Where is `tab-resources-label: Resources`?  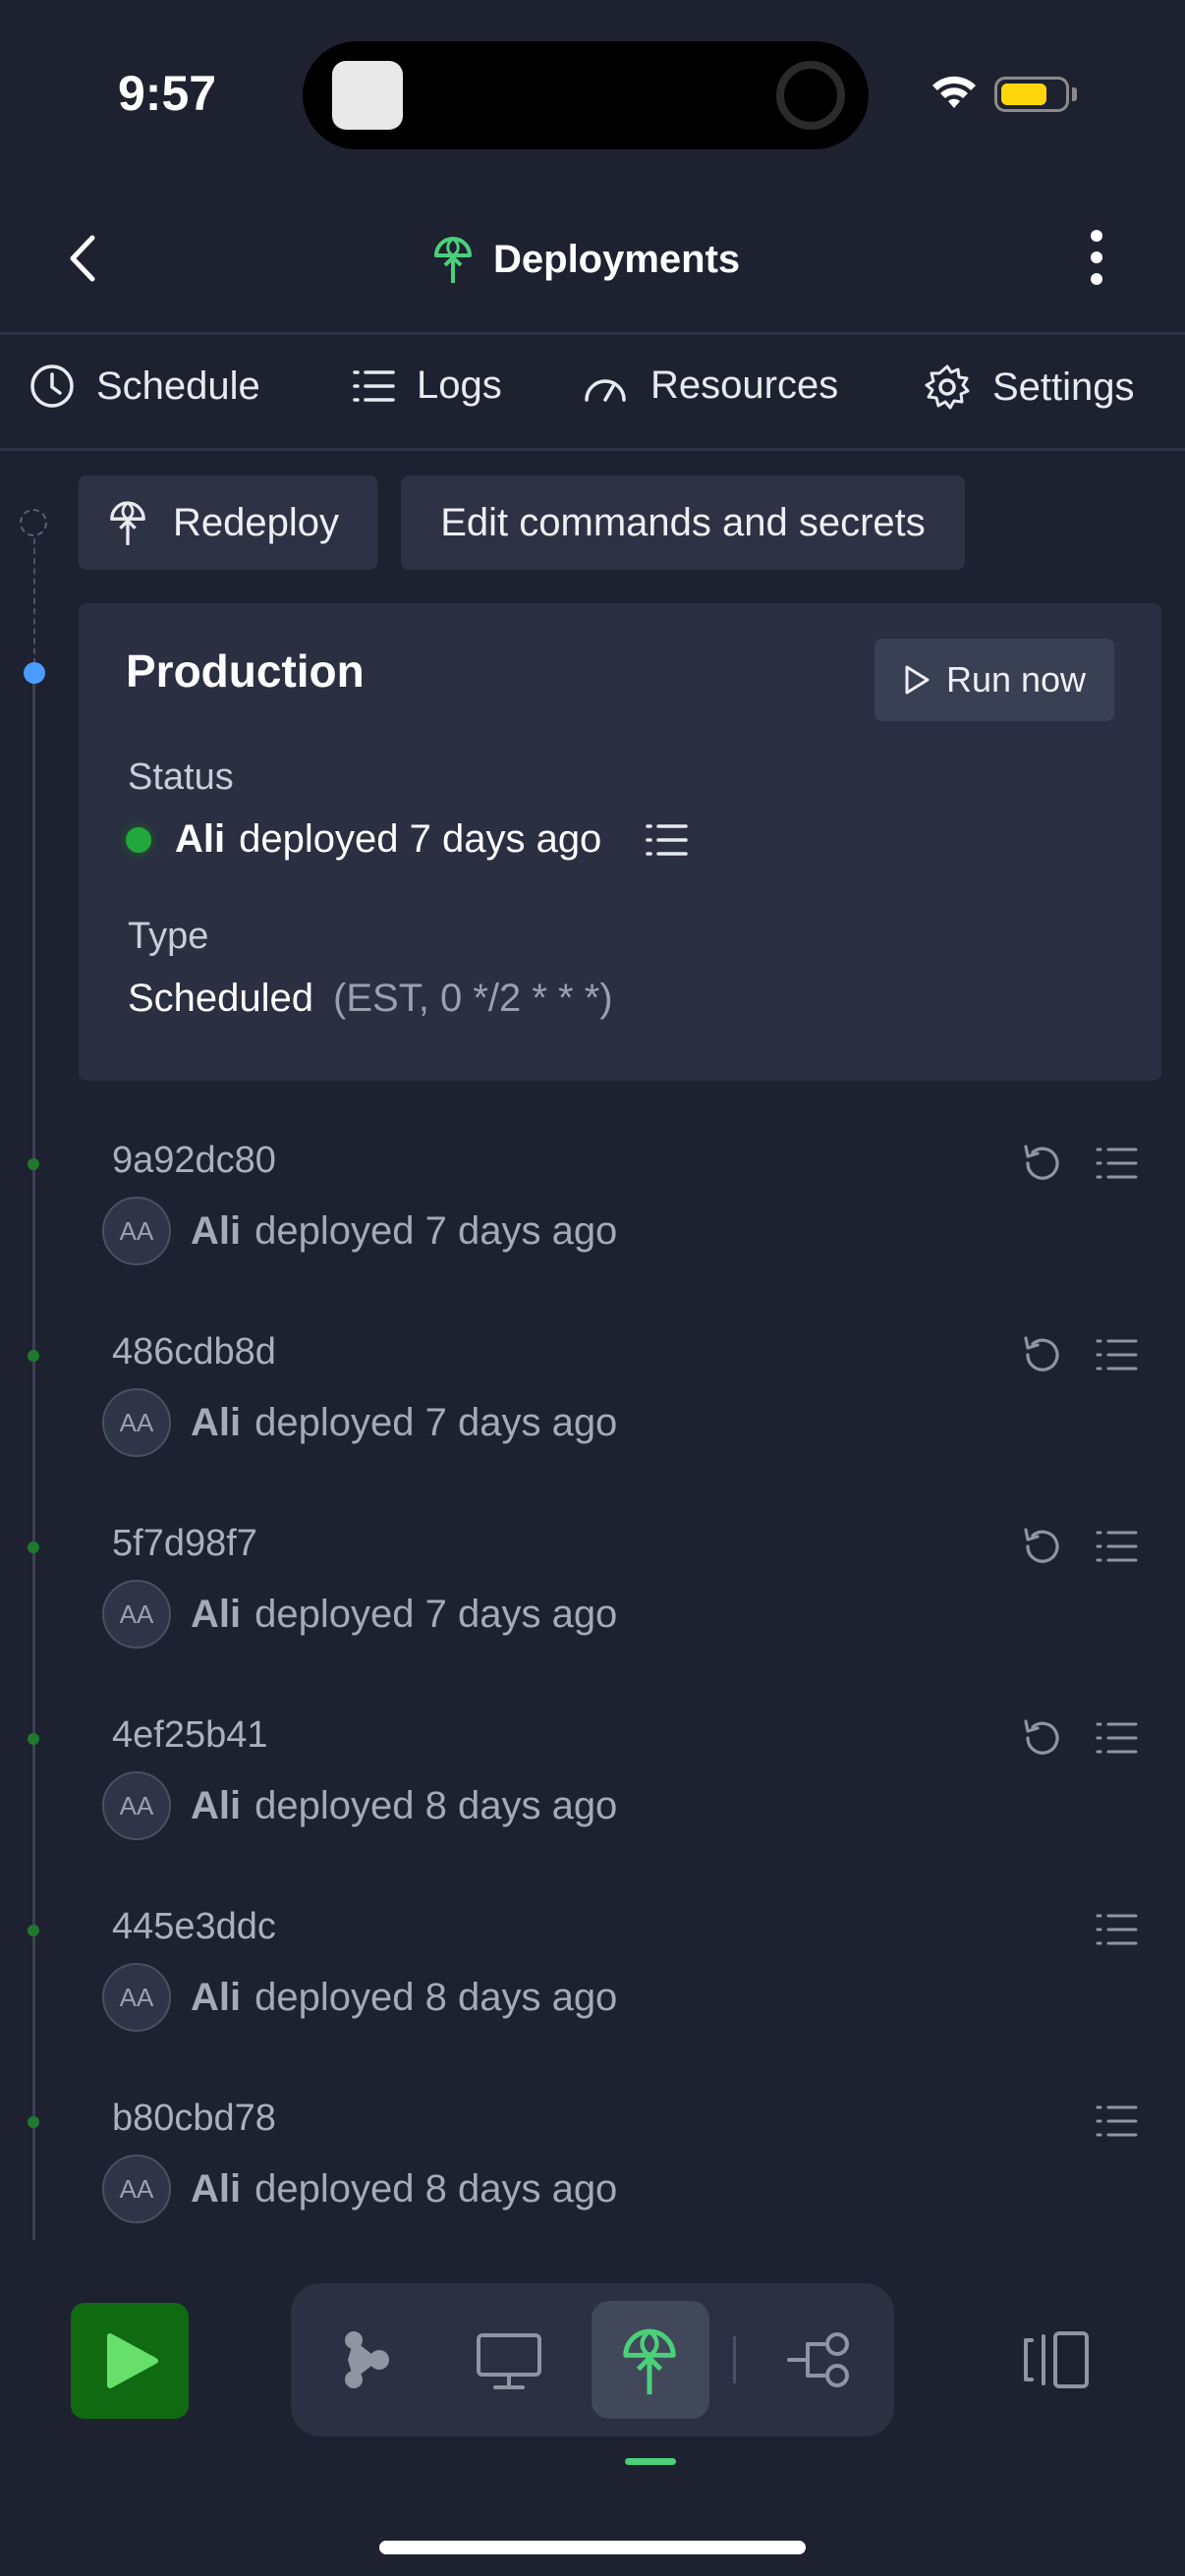 tab-resources-label: Resources is located at coordinates (745, 385).